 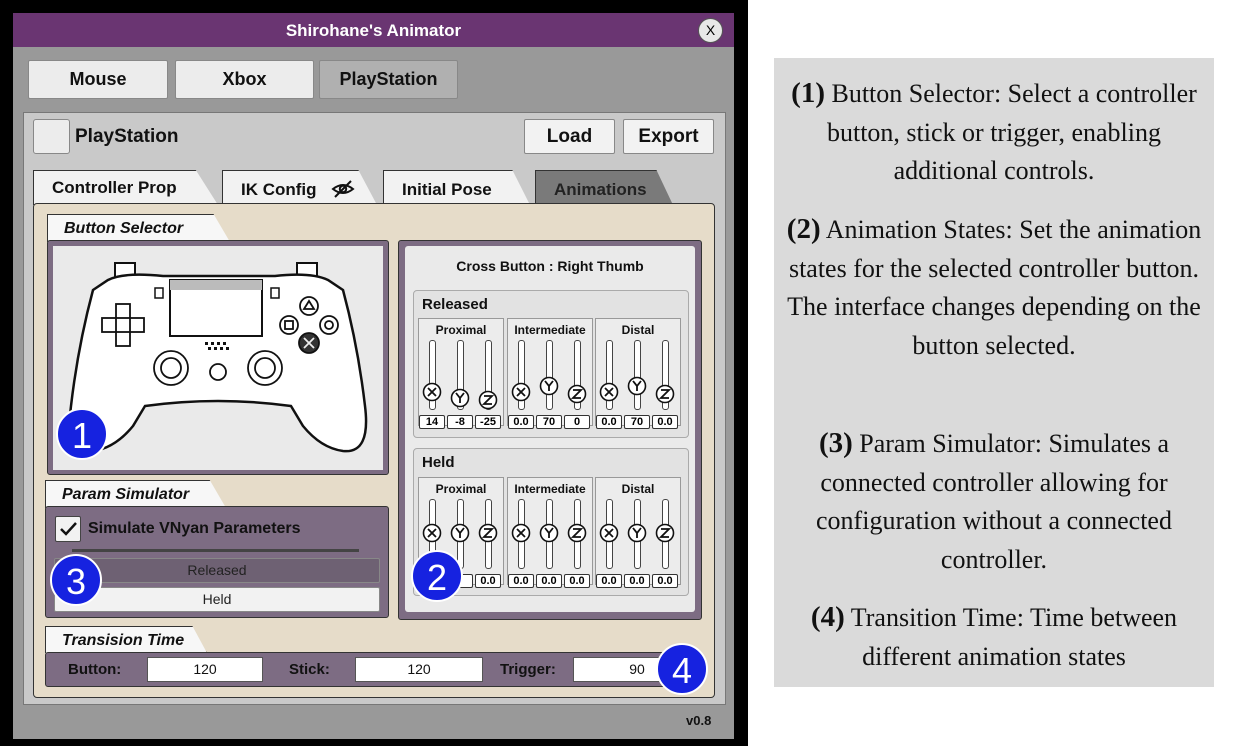 I want to click on tab-xbox: Xbox, so click(x=244, y=79).